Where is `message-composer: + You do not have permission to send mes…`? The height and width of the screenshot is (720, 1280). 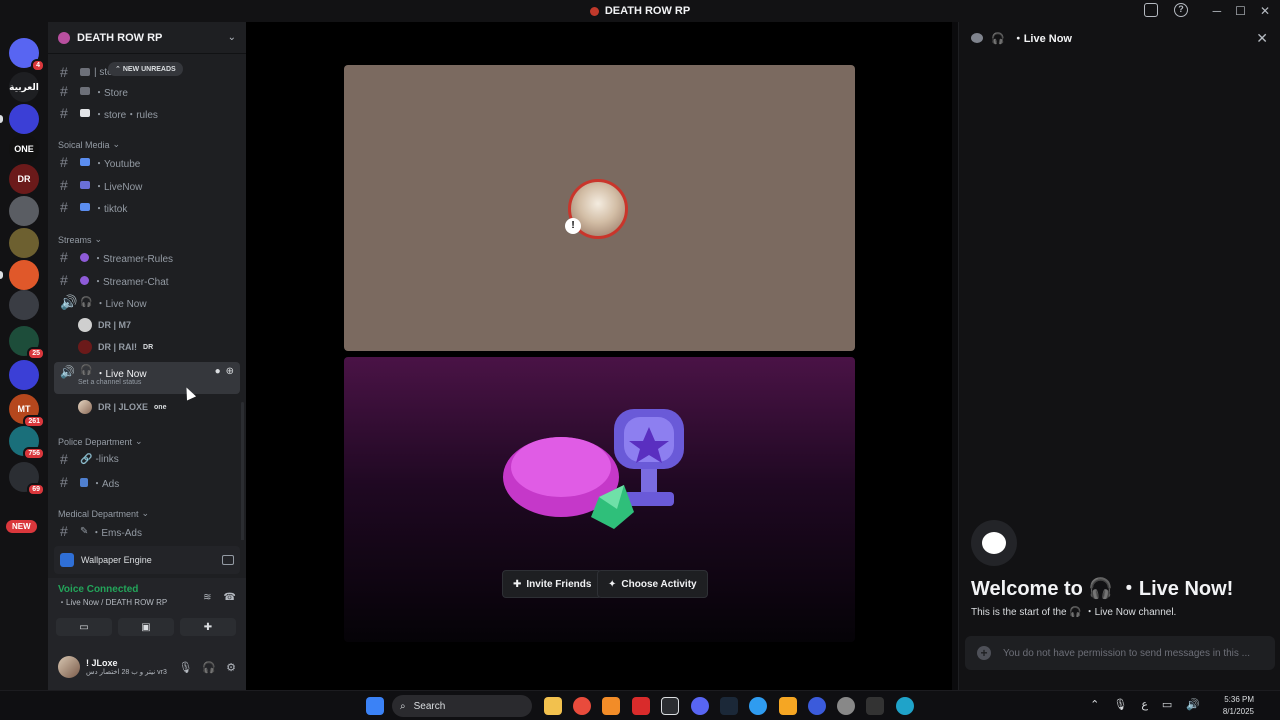 message-composer: + You do not have permission to send mes… is located at coordinates (1120, 653).